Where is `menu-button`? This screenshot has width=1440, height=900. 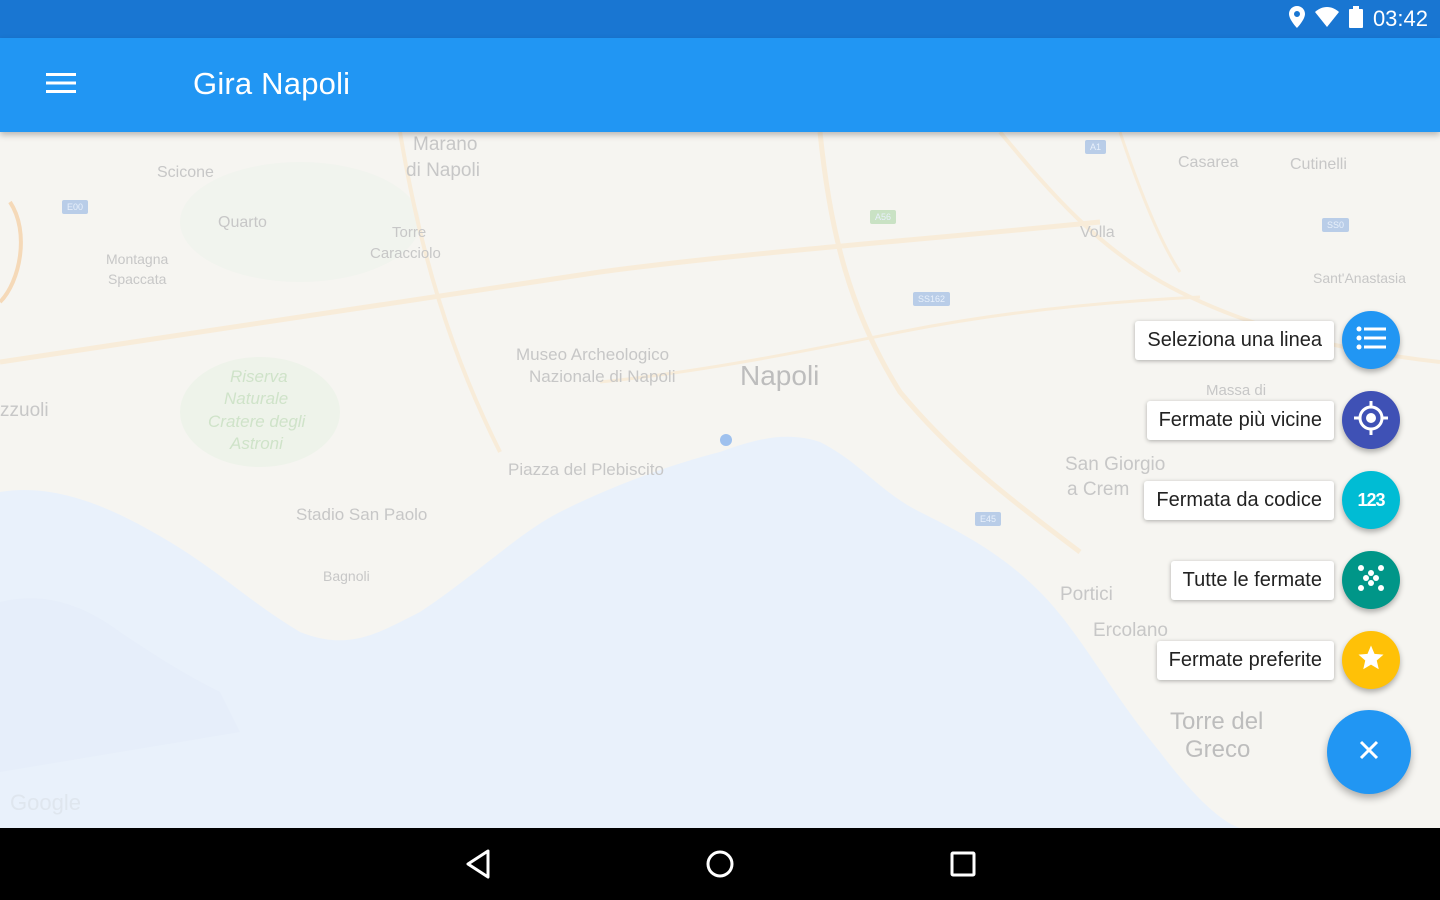
menu-button is located at coordinates (61, 85).